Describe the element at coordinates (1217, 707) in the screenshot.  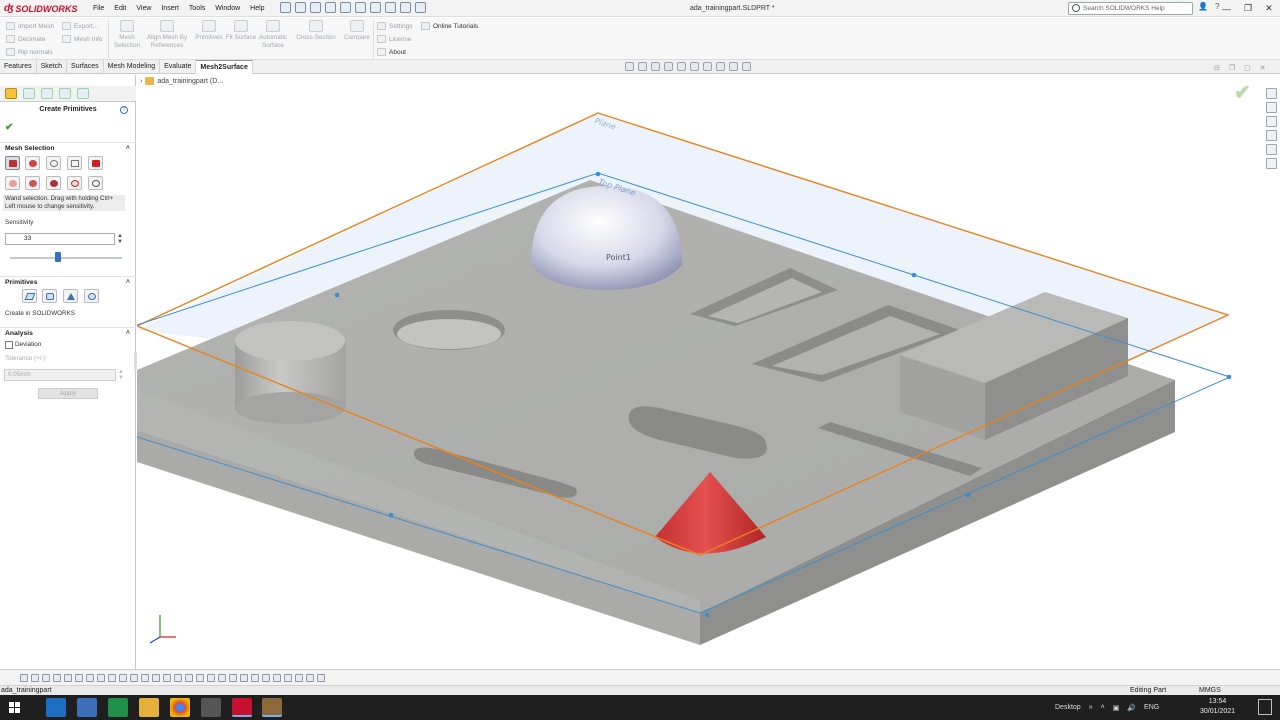
I see `clock: 13:54 30/01/2021` at that location.